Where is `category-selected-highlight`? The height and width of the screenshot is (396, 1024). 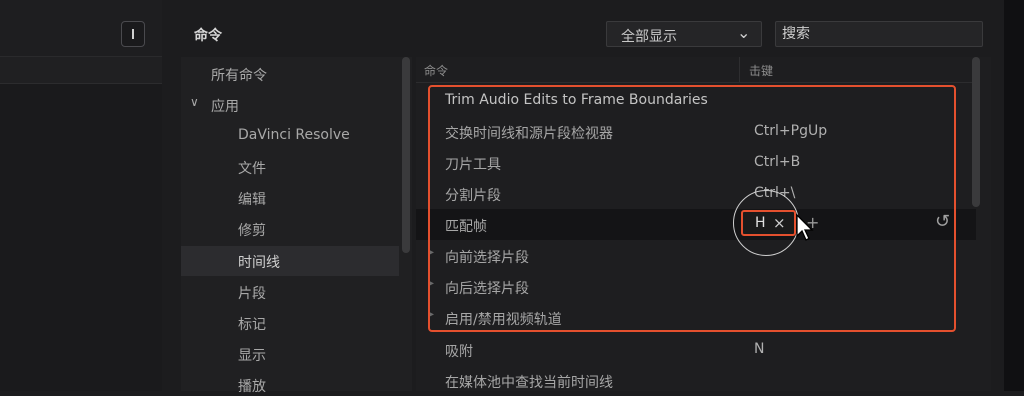
category-selected-highlight is located at coordinates (290, 261).